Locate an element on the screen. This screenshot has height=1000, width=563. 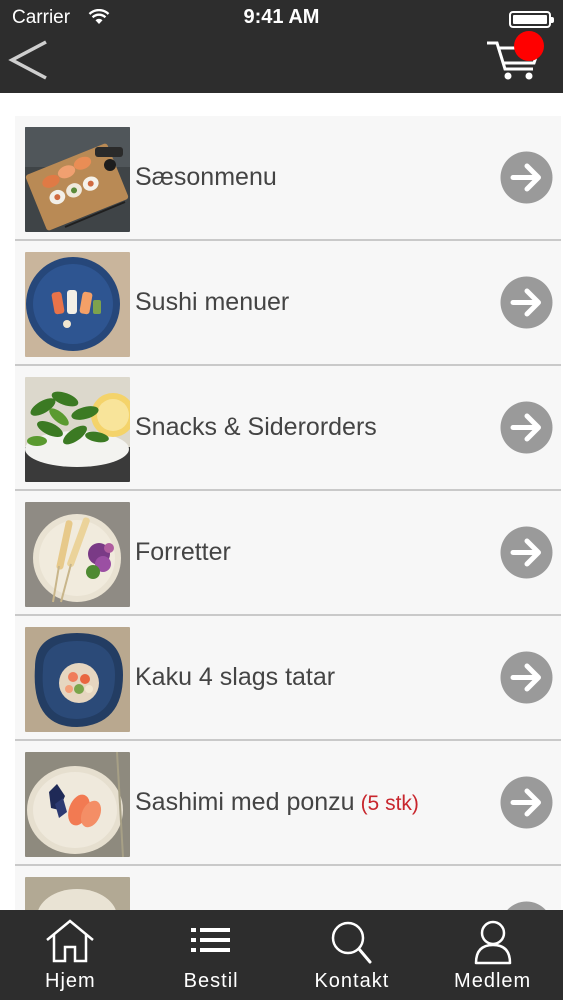
status-time: 9:41 AM is located at coordinates (281, 17).